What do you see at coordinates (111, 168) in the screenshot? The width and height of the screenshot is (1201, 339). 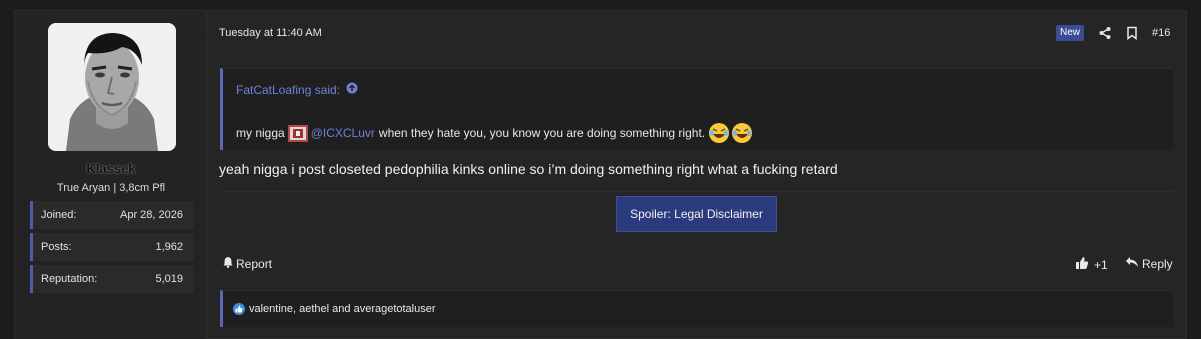 I see `username: Klassek` at bounding box center [111, 168].